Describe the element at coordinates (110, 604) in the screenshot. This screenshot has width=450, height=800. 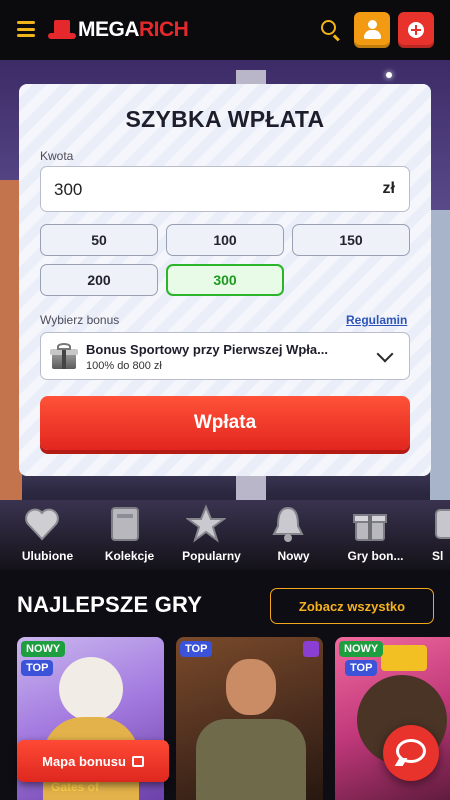
I see `section-title: NAJLEPSZE GRY` at that location.